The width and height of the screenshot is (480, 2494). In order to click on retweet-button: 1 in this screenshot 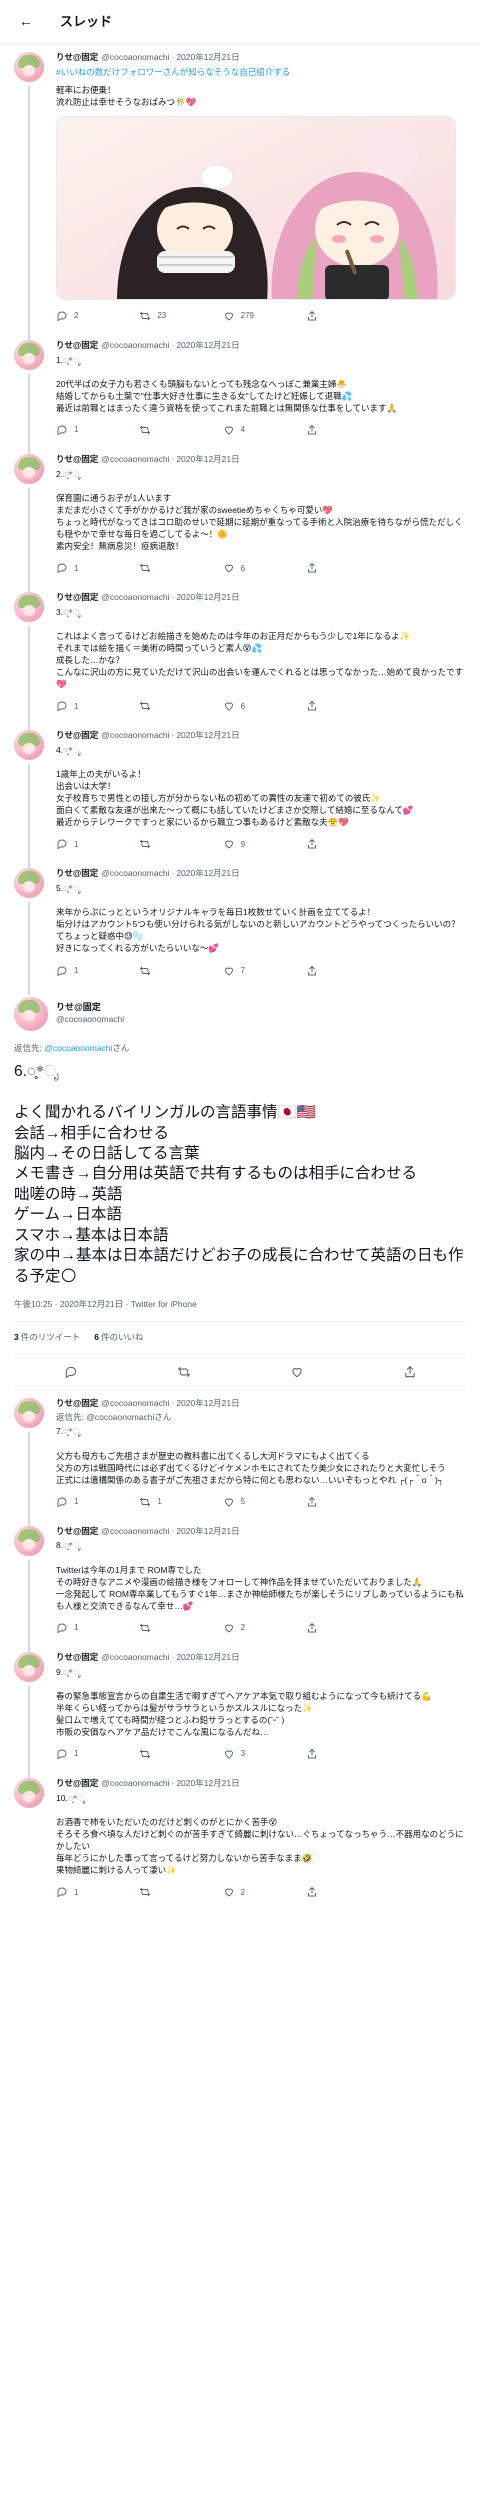, I will do `click(164, 1502)`.